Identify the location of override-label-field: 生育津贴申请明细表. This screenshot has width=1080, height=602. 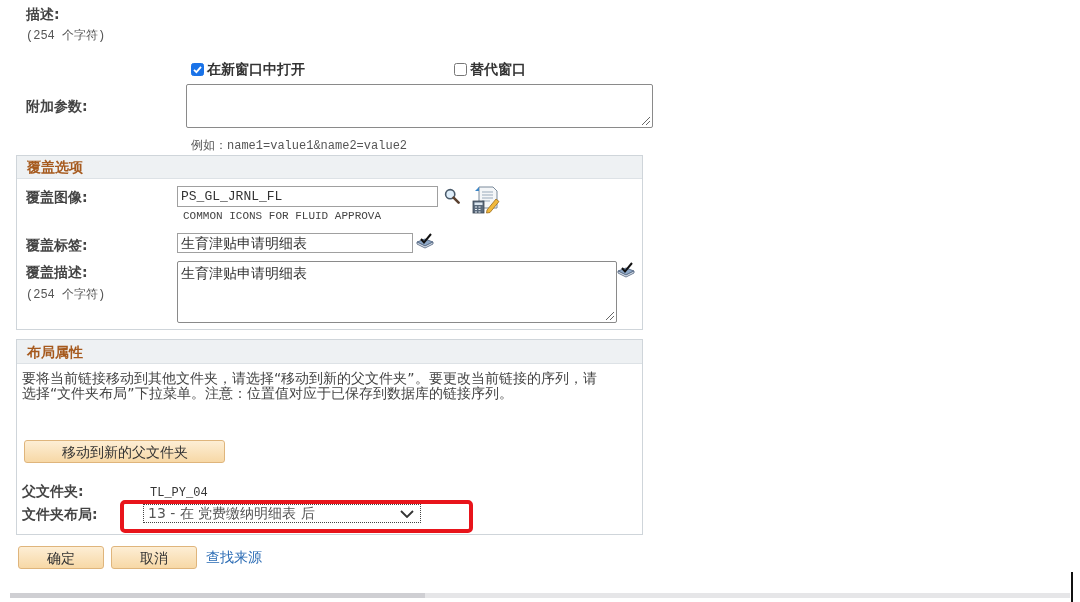
(295, 243).